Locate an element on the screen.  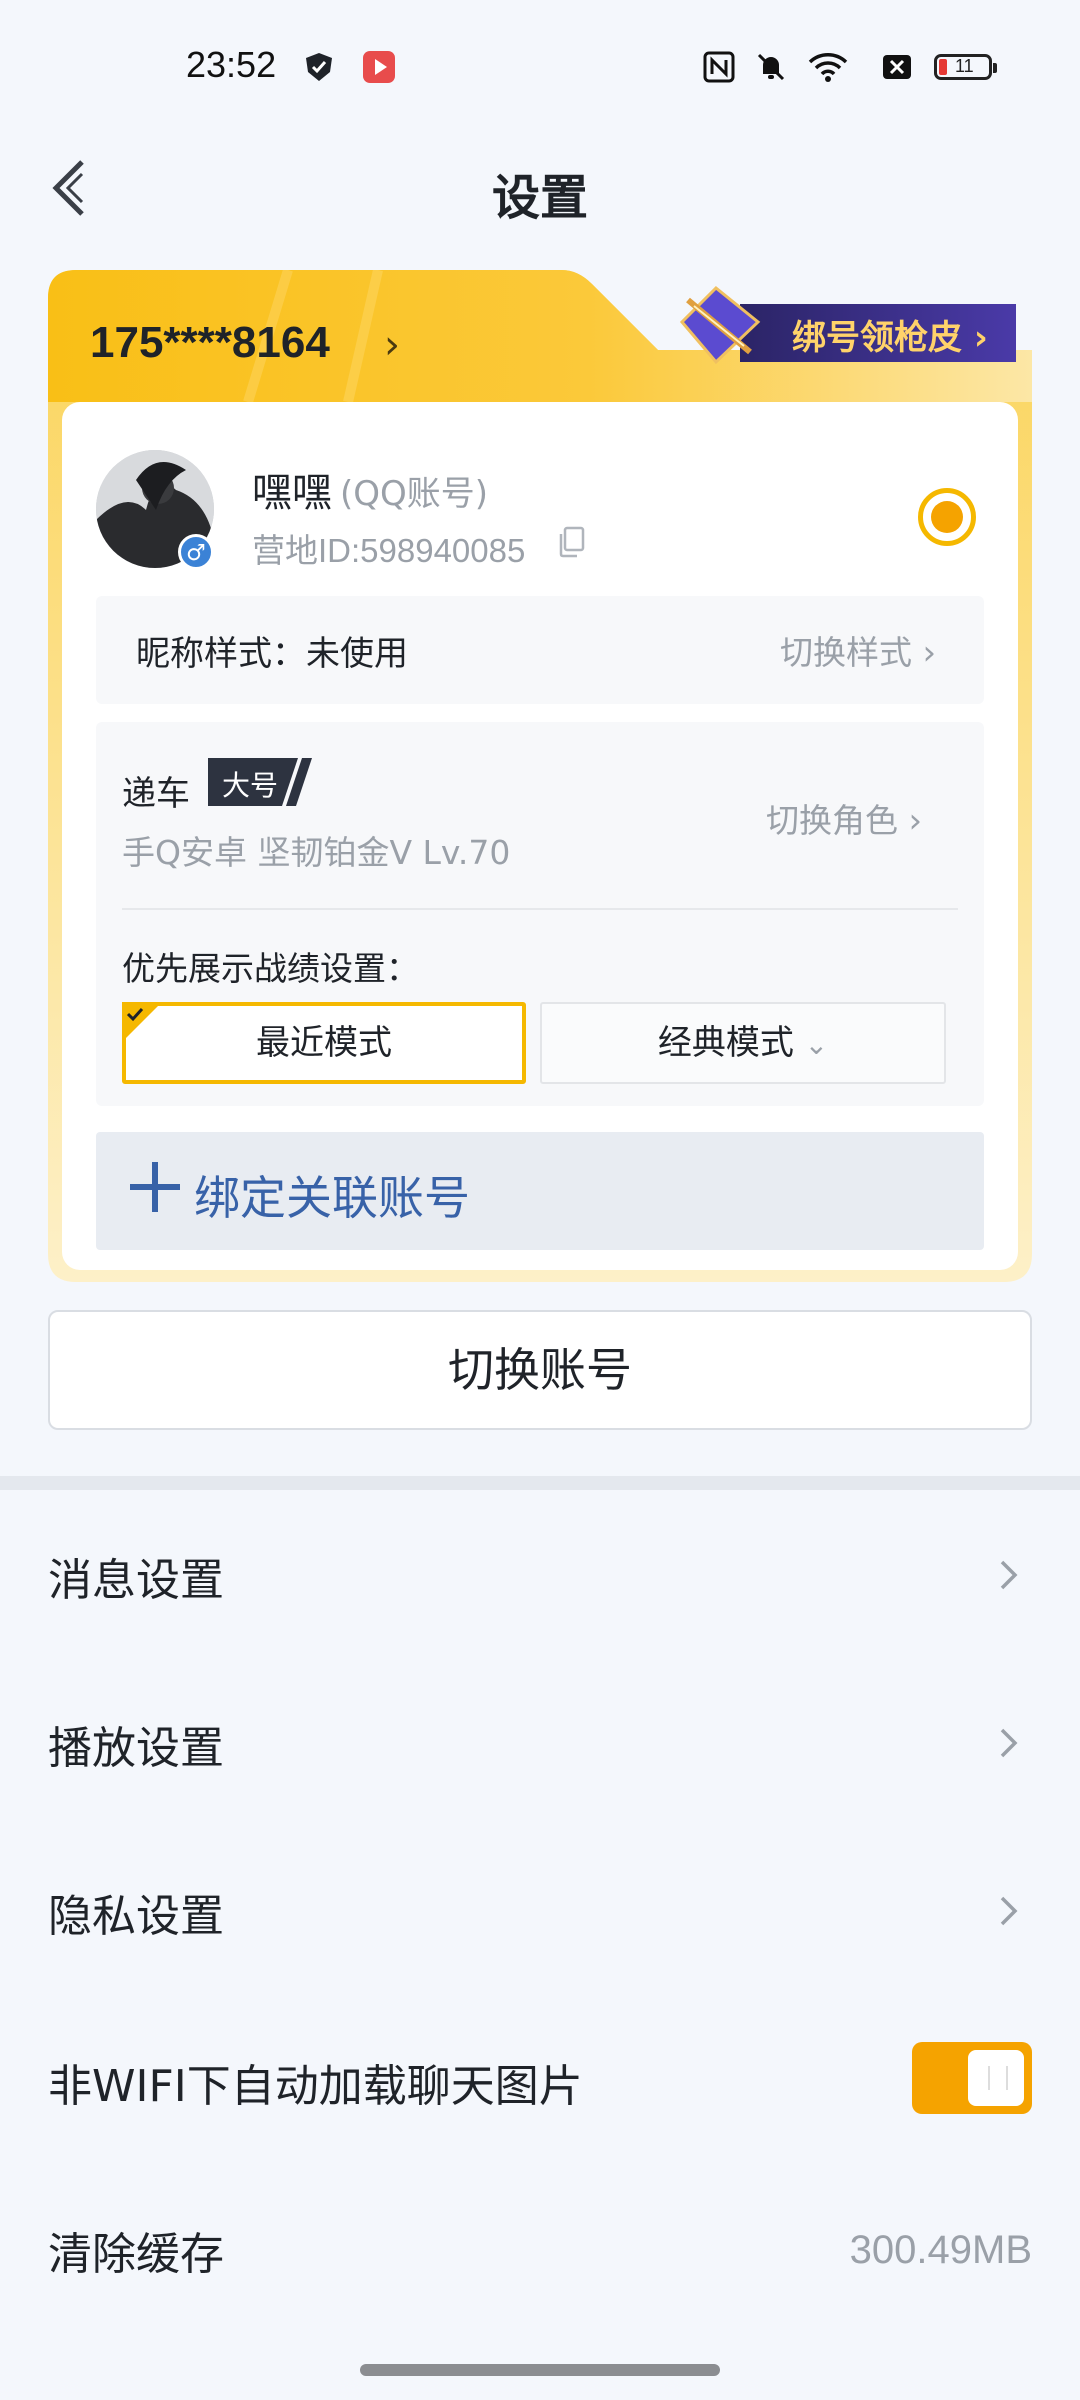
auto-load-images-label: 非WIFI下自动加载聊天图片 is located at coordinates (315, 2086).